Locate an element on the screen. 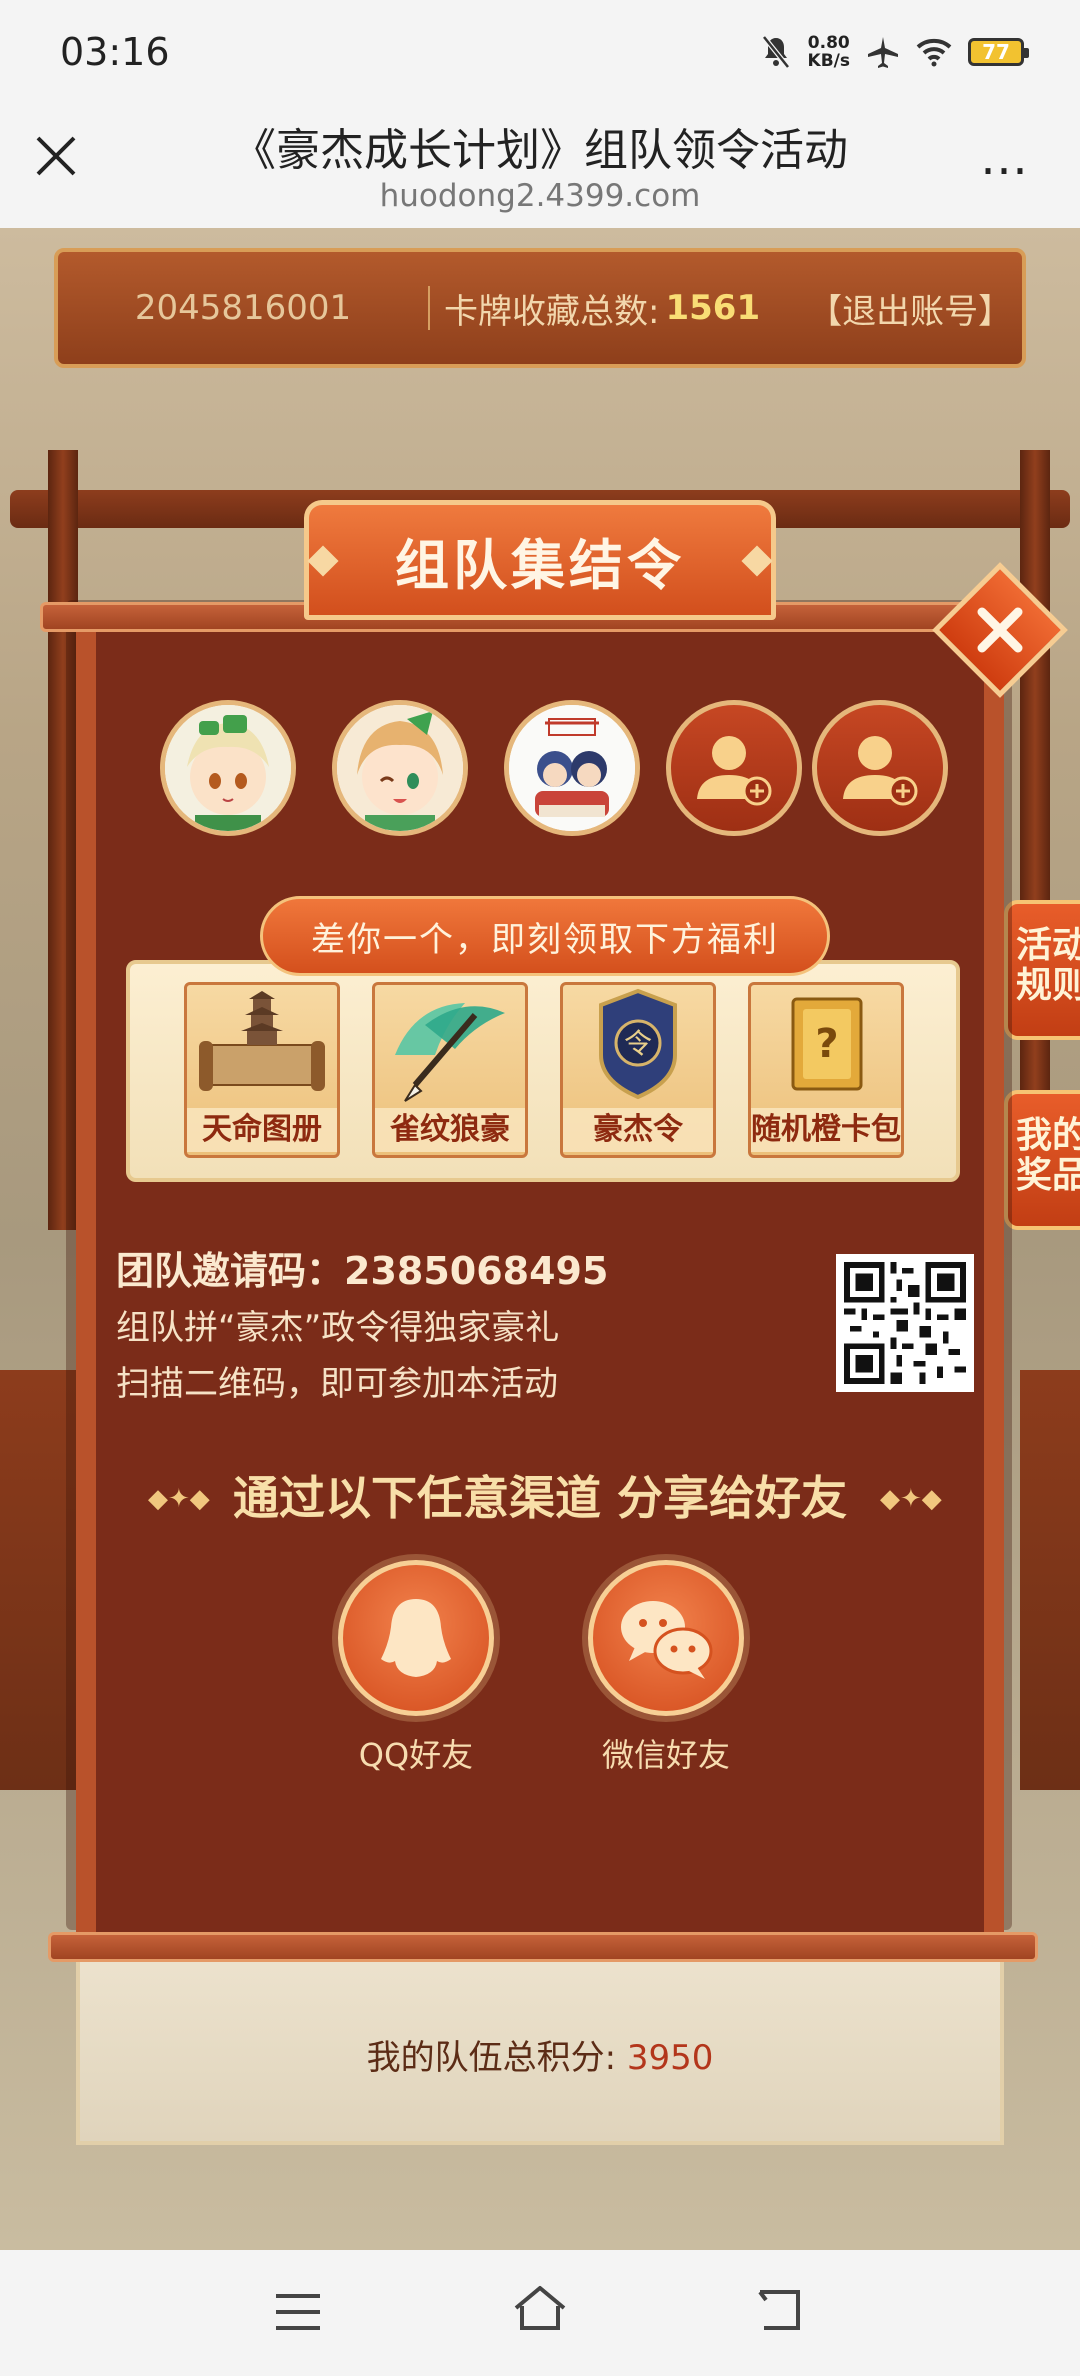 The height and width of the screenshot is (2376, 1080). share-deco-right-icon: ◆✦◆ is located at coordinates (911, 1499).